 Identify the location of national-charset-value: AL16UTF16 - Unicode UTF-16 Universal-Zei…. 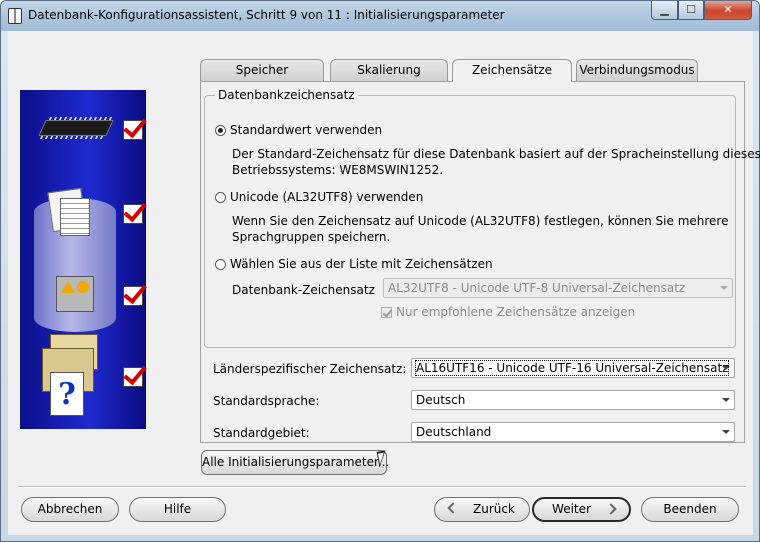
(572, 368).